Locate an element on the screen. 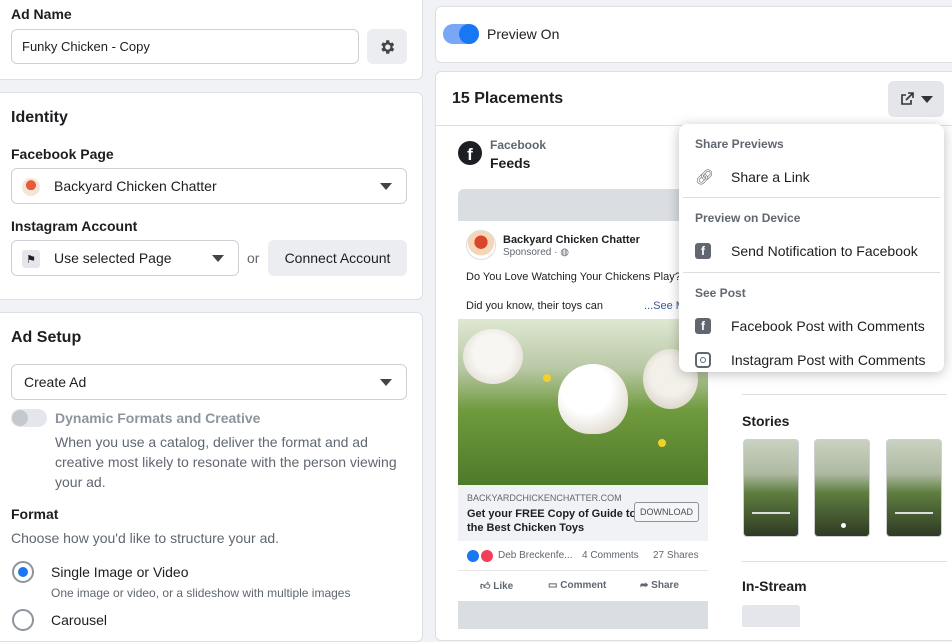  reactions-row: Deb Breckenfe... 4 Comments 27 Shares is located at coordinates (583, 556).